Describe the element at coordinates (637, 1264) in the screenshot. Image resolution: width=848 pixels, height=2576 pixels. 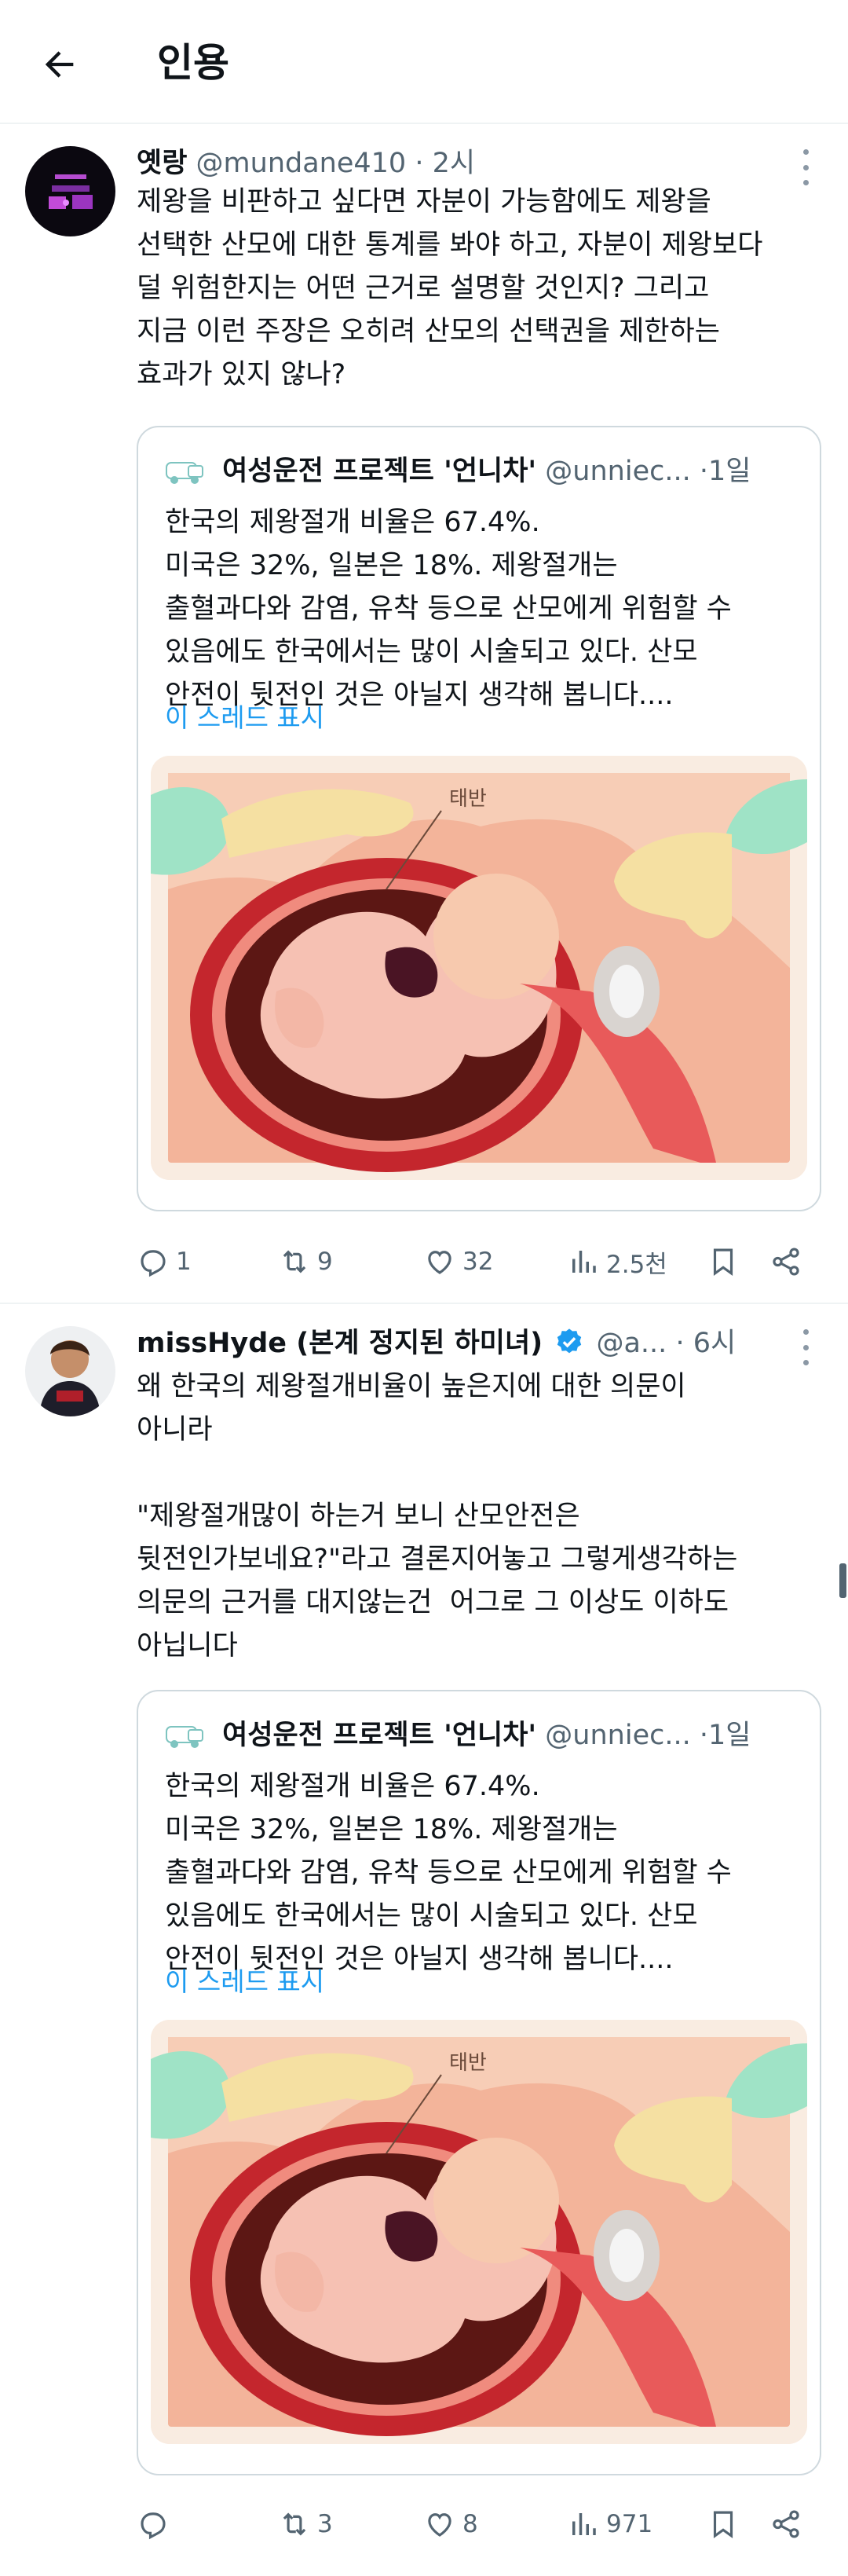
I see `views-count: 2.5천` at that location.